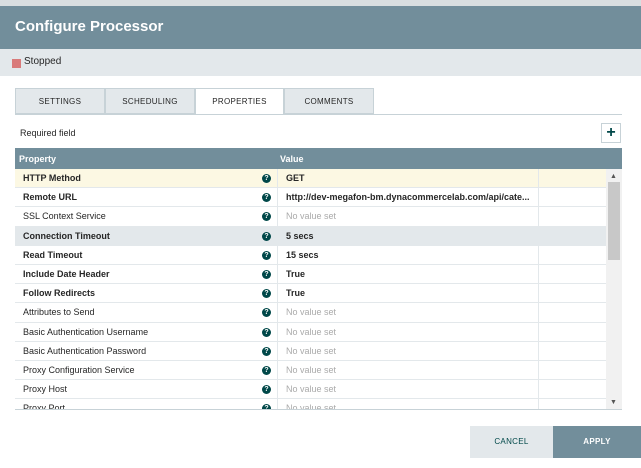 Image resolution: width=641 pixels, height=468 pixels. I want to click on table-row: Include Date Header? True, so click(310, 274).